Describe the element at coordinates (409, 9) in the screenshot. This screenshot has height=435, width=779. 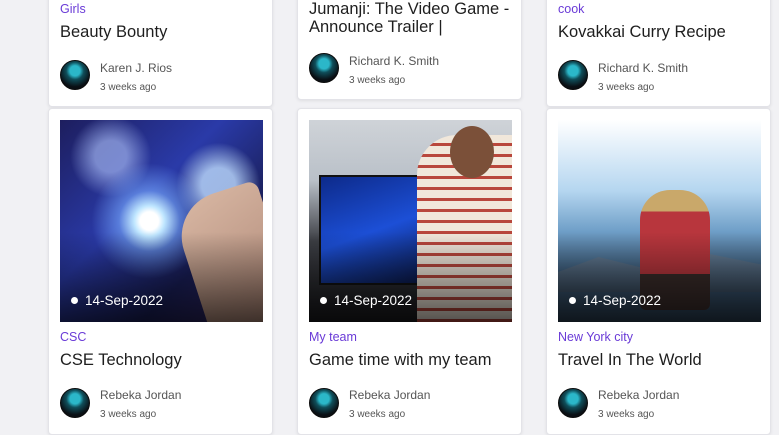
I see `post-title-line-1: Jumanji: The Video Game -` at that location.